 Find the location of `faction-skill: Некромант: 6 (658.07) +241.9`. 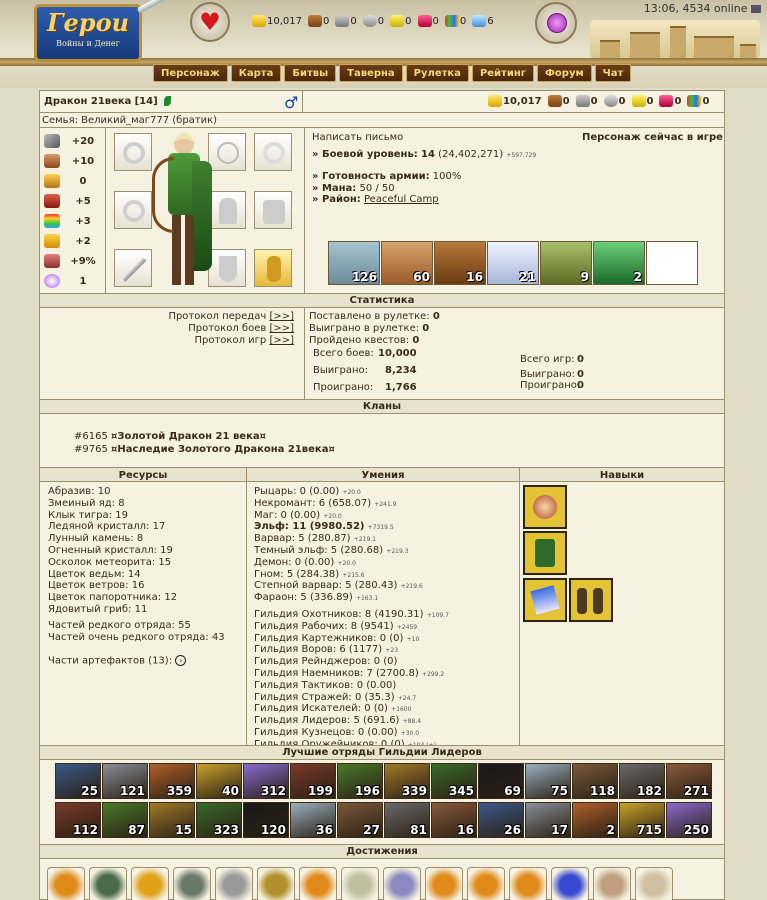

faction-skill: Некромант: 6 (658.07) +241.9 is located at coordinates (325, 503).